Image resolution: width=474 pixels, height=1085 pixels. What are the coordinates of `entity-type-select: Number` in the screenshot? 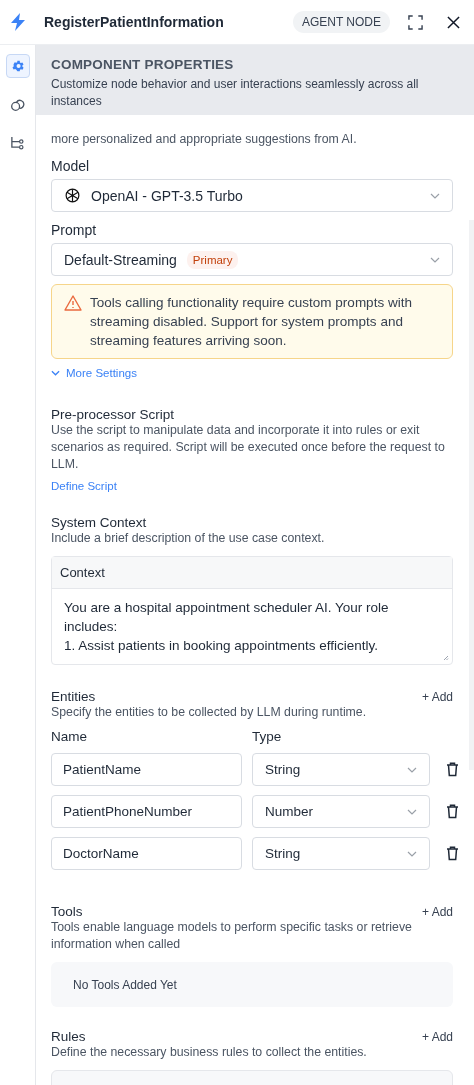 It's located at (341, 811).